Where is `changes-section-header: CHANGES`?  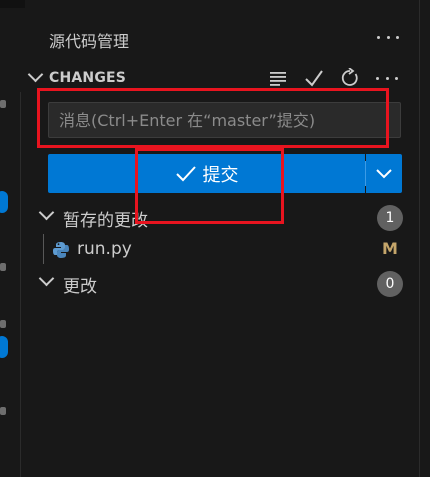 changes-section-header: CHANGES is located at coordinates (222, 78).